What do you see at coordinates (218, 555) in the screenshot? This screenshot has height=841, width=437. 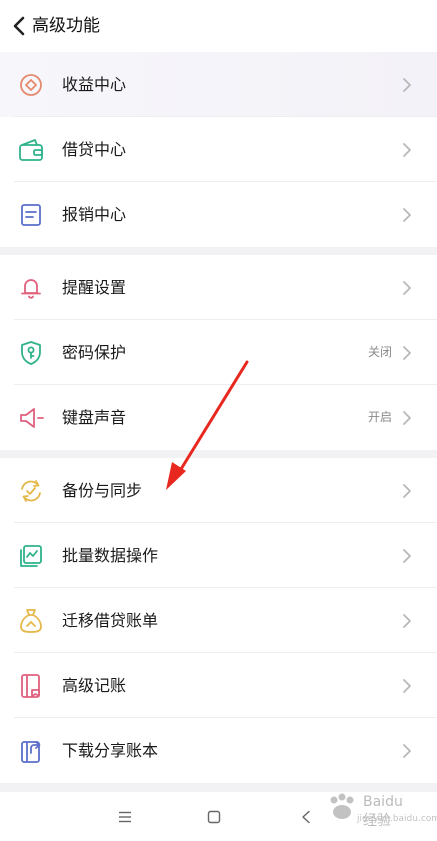 I see `menu-item-batch-data: 批量数据操作` at bounding box center [218, 555].